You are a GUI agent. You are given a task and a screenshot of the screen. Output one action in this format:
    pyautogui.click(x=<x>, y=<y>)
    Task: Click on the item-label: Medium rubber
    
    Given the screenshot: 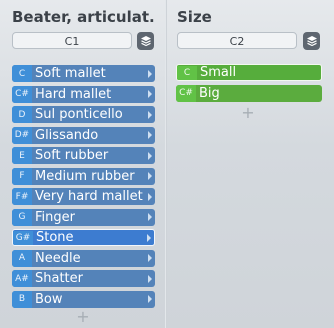 What is the action you would take?
    pyautogui.click(x=85, y=176)
    